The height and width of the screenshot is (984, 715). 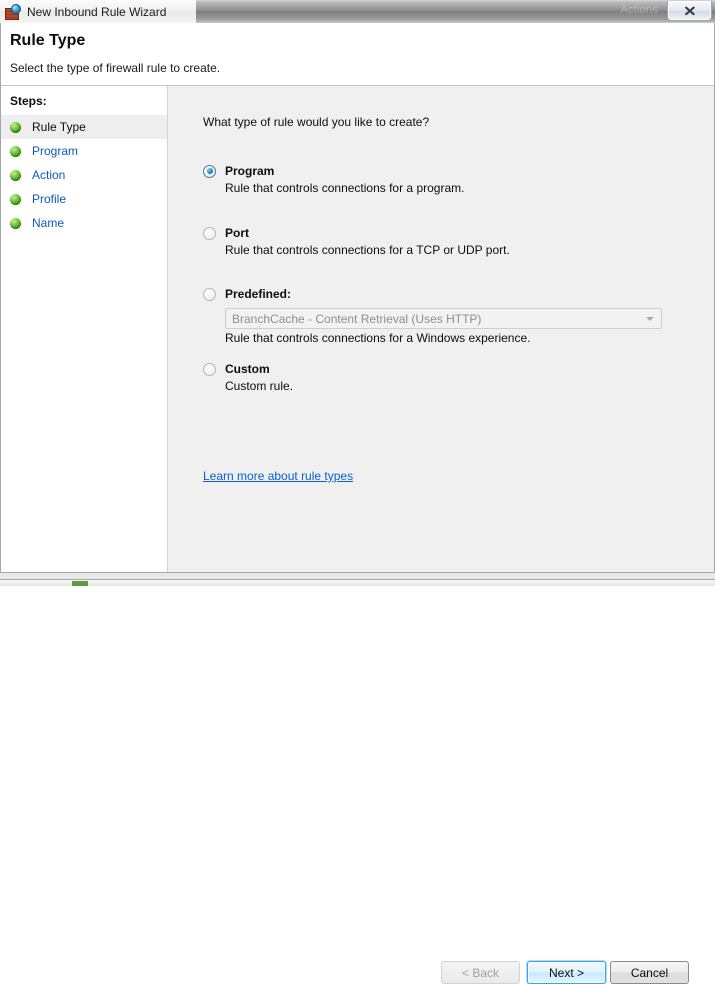 What do you see at coordinates (48, 223) in the screenshot?
I see `sidebar-step-label: Name` at bounding box center [48, 223].